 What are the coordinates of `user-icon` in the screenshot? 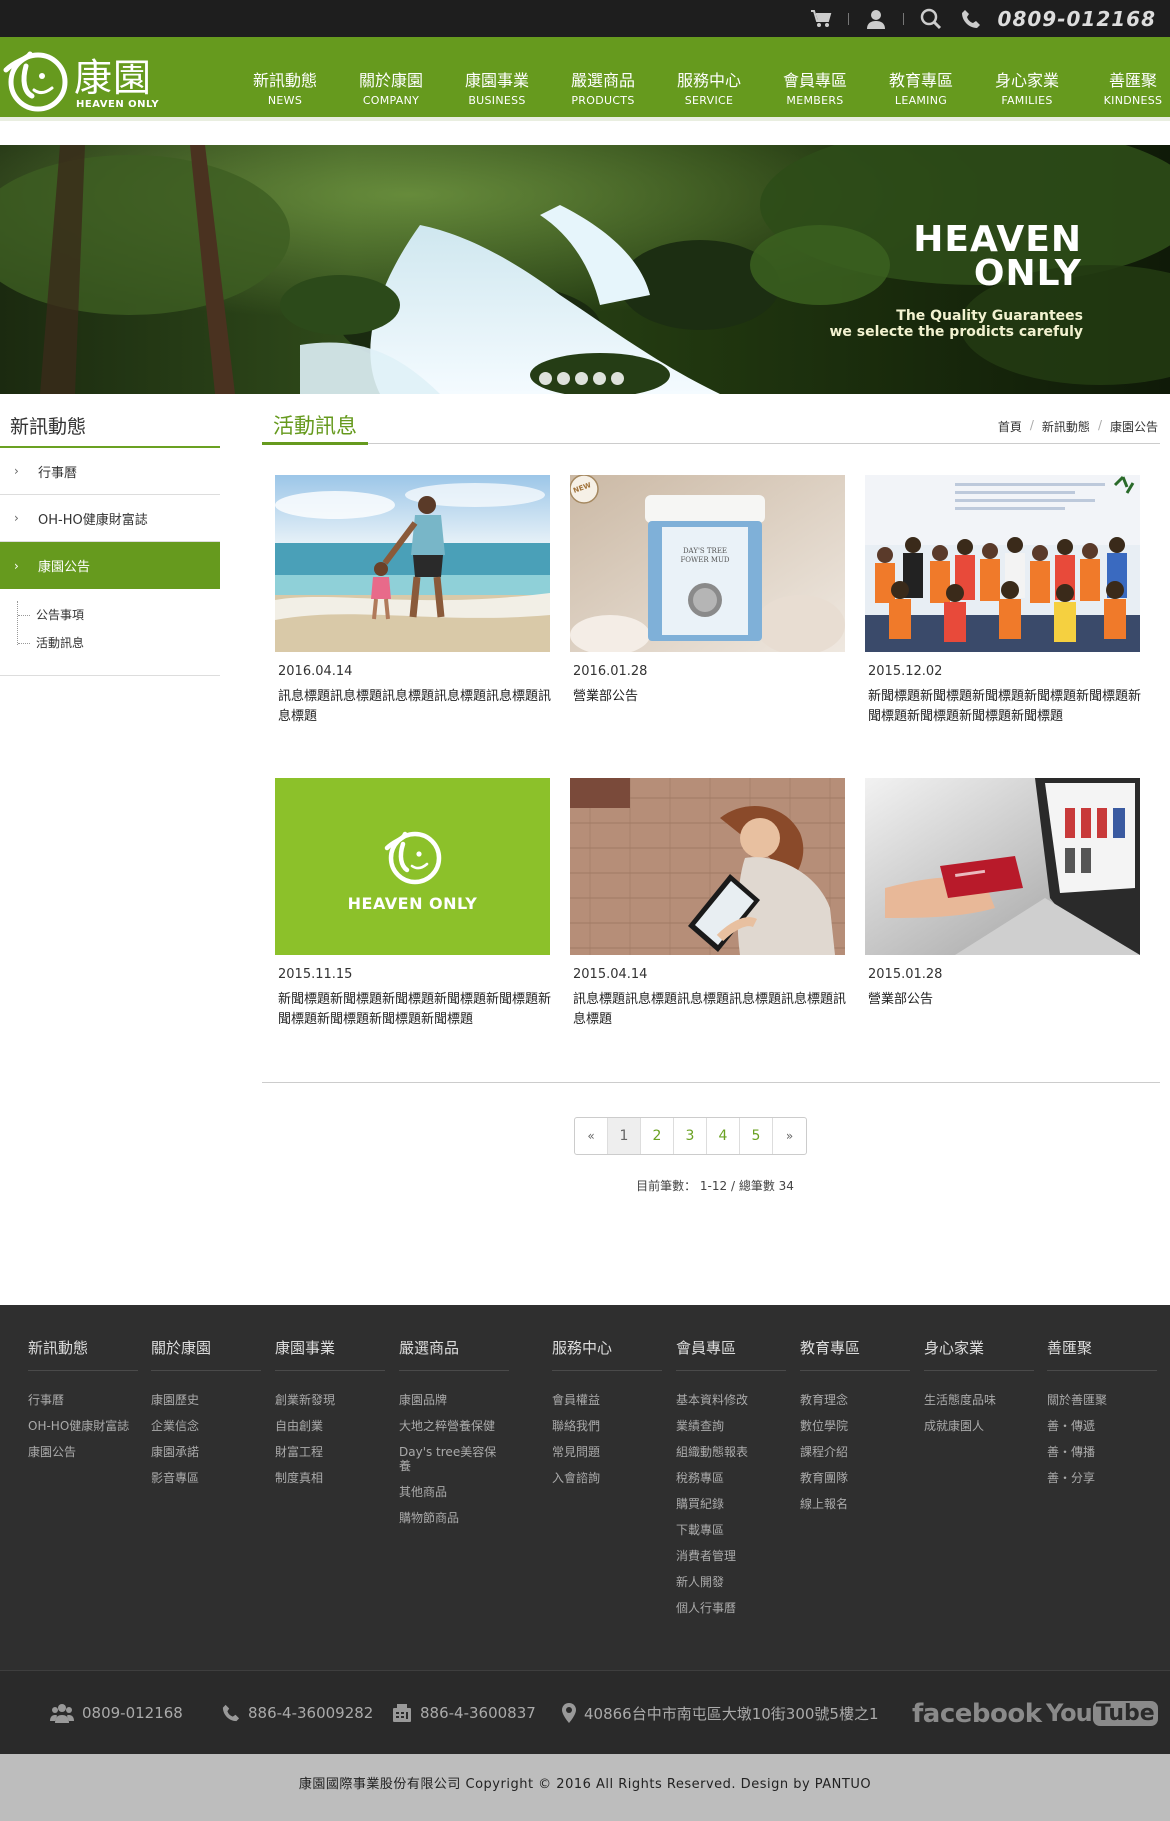 It's located at (876, 19).